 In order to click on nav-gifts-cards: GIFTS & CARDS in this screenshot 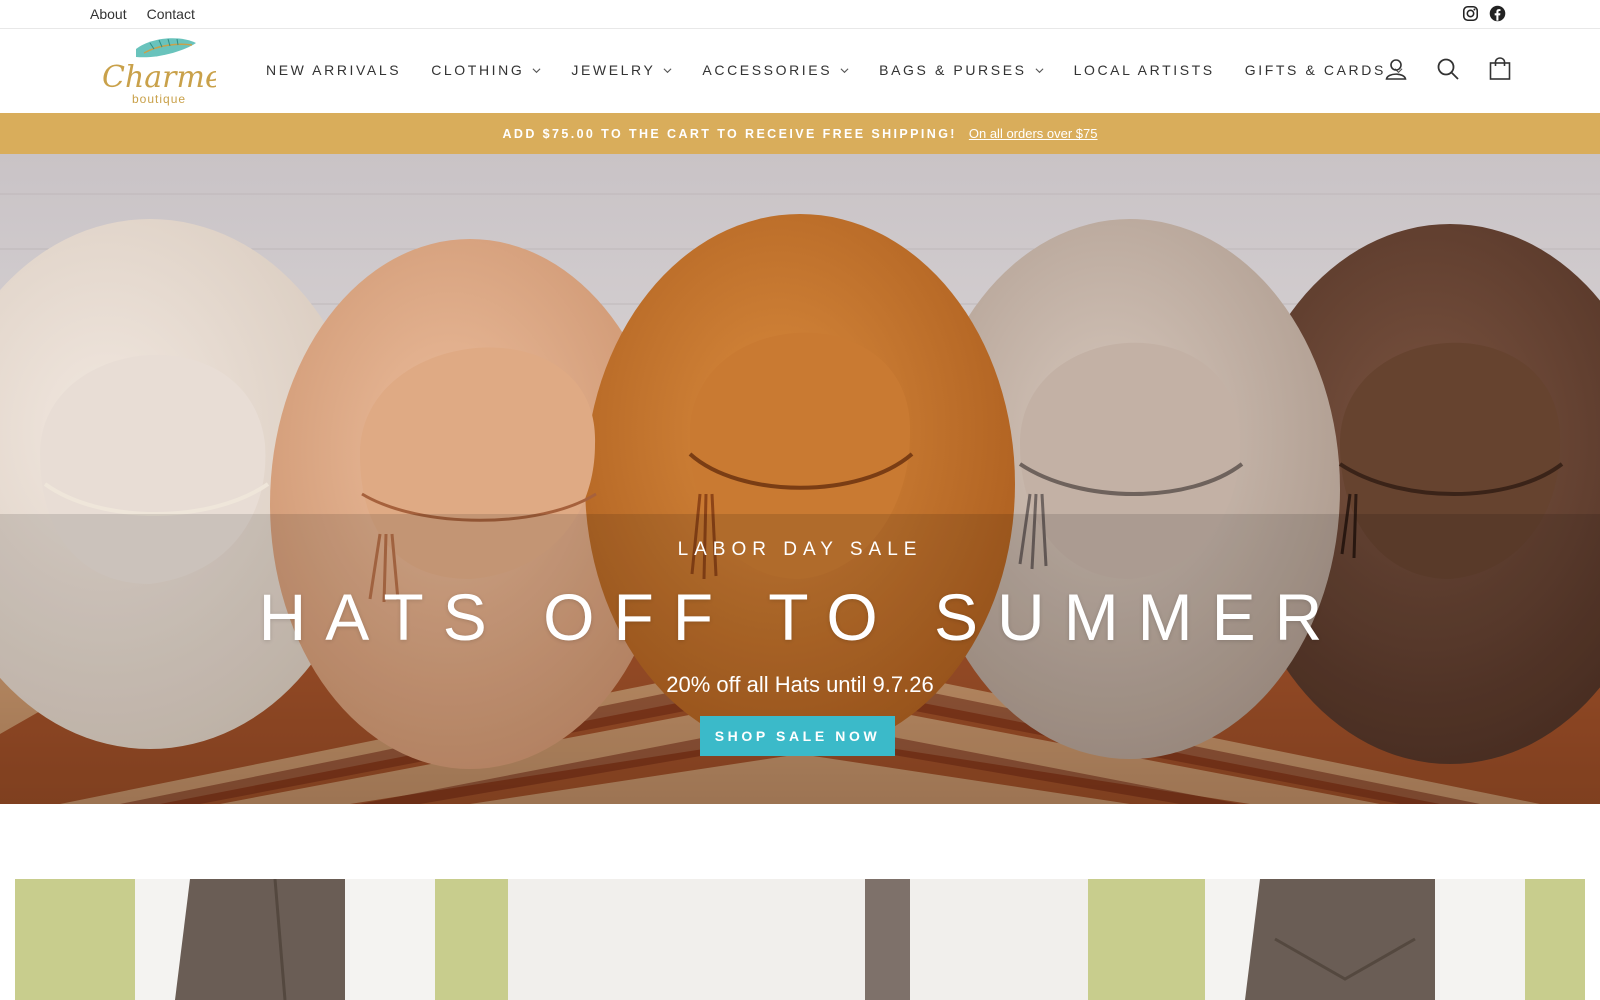, I will do `click(1324, 70)`.